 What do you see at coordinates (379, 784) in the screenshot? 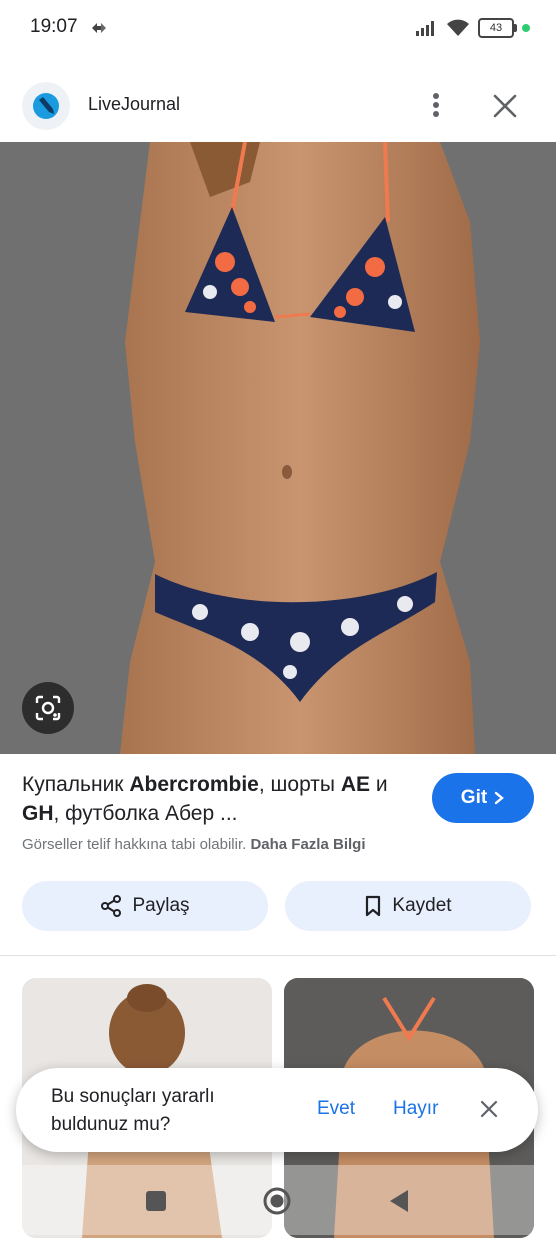
I see `title-part: и` at bounding box center [379, 784].